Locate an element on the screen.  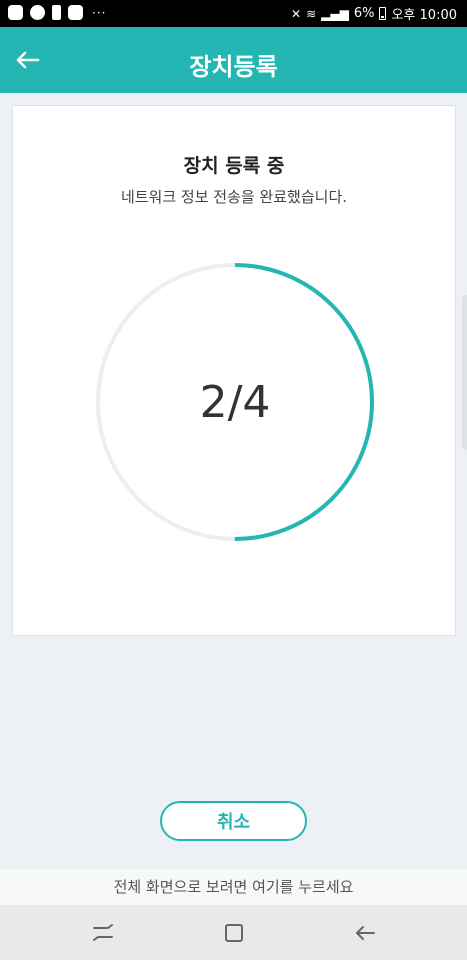
cancel-button: 취소 is located at coordinates (233, 821).